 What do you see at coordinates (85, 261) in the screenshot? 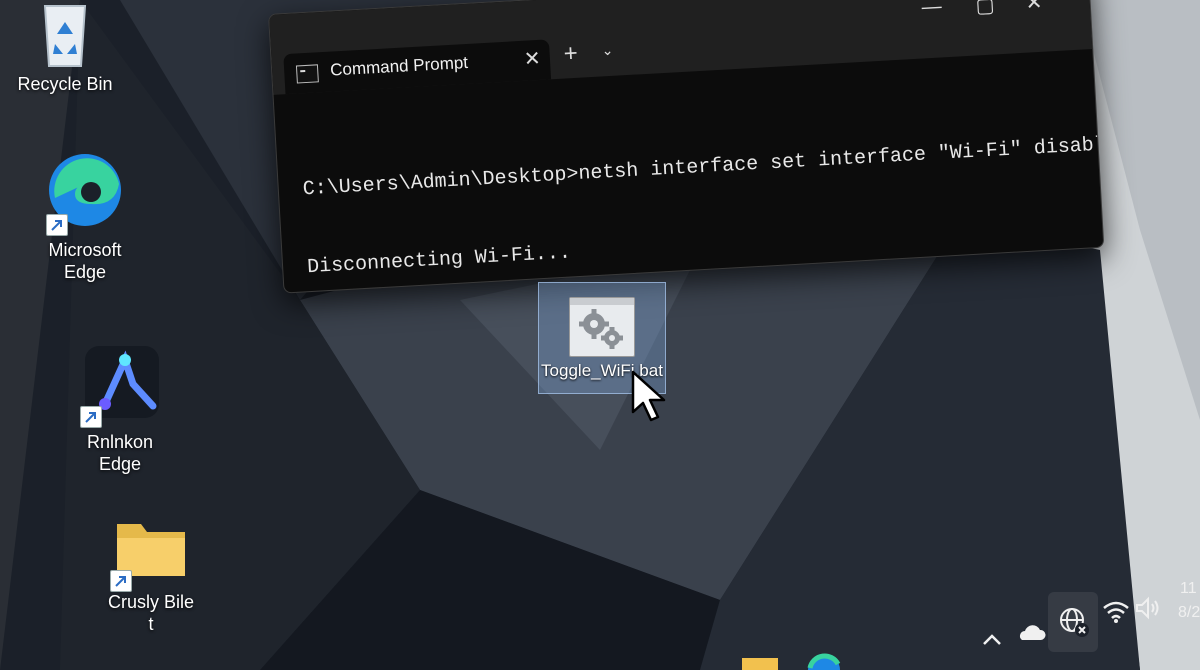
I see `desktop-icon-label: Microsoft Edge` at bounding box center [85, 261].